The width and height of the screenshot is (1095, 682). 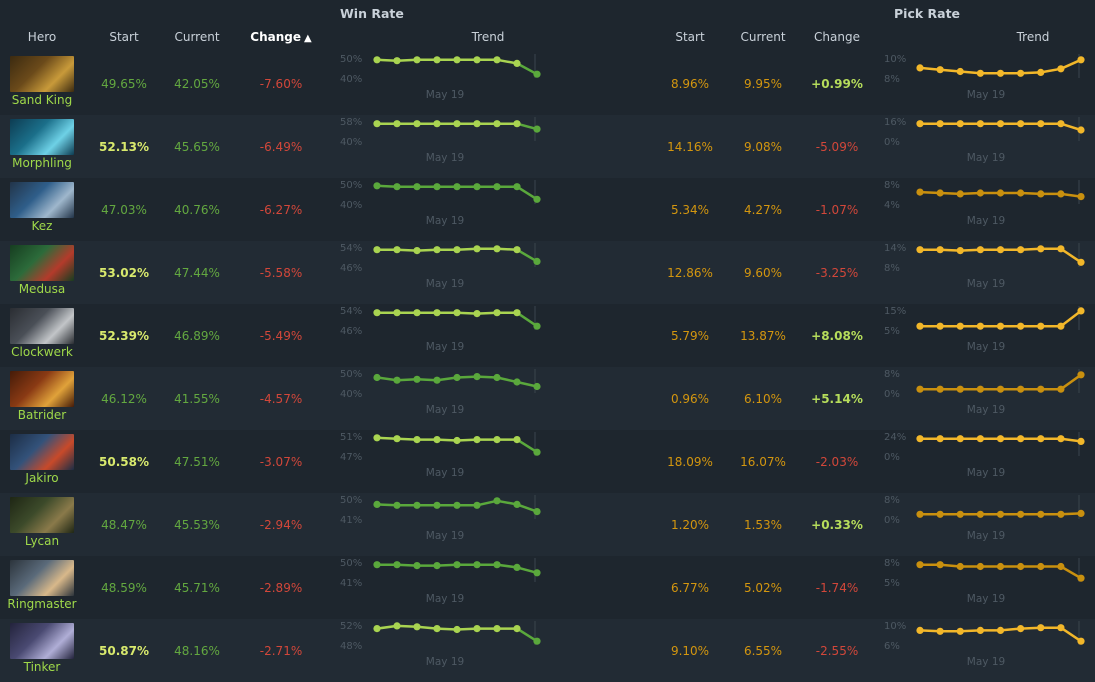 I want to click on column-header-pr-start: Start, so click(x=689, y=37).